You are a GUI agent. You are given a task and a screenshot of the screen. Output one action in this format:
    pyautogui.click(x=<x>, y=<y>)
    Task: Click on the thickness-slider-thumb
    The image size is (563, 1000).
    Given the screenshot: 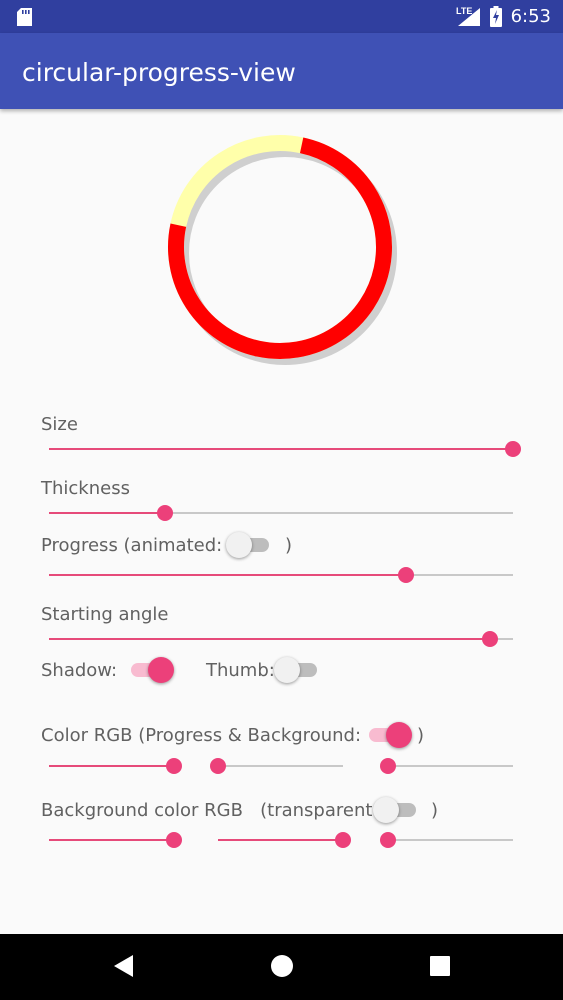 What is the action you would take?
    pyautogui.click(x=165, y=513)
    